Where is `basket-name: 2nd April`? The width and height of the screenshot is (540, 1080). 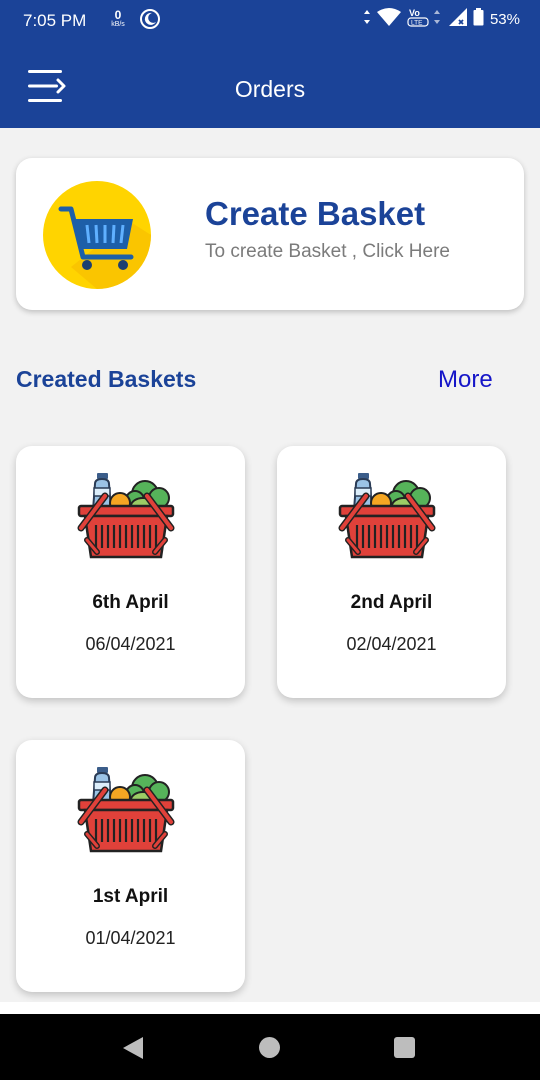 basket-name: 2nd April is located at coordinates (391, 602).